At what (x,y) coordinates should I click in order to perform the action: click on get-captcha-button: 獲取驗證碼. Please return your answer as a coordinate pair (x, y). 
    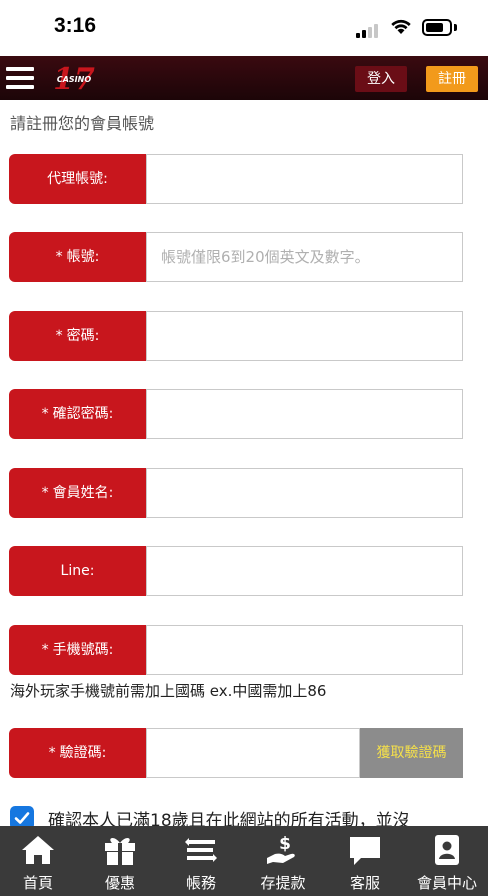
    Looking at the image, I should click on (411, 753).